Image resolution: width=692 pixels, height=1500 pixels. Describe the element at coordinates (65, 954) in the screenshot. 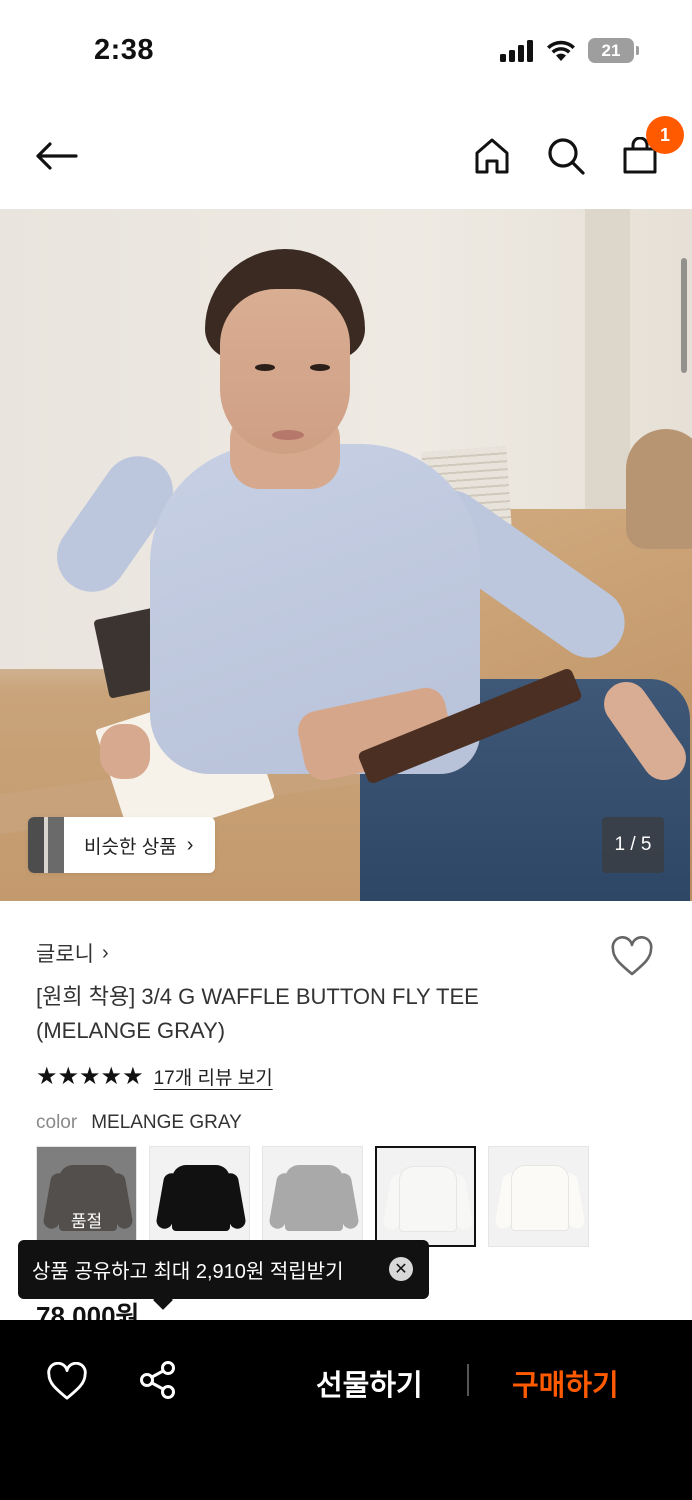

I see `brand-name: 글로니` at that location.